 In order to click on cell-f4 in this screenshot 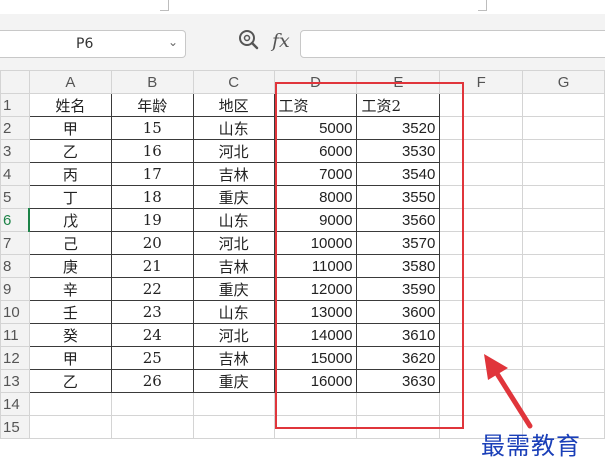, I will do `click(481, 174)`.